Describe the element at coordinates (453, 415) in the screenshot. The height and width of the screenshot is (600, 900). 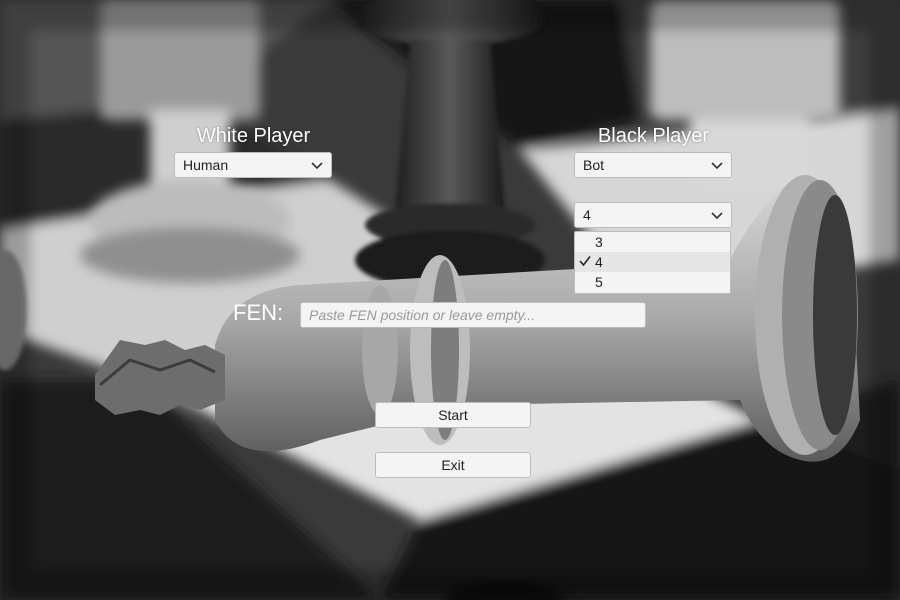
I see `start-button: Start` at that location.